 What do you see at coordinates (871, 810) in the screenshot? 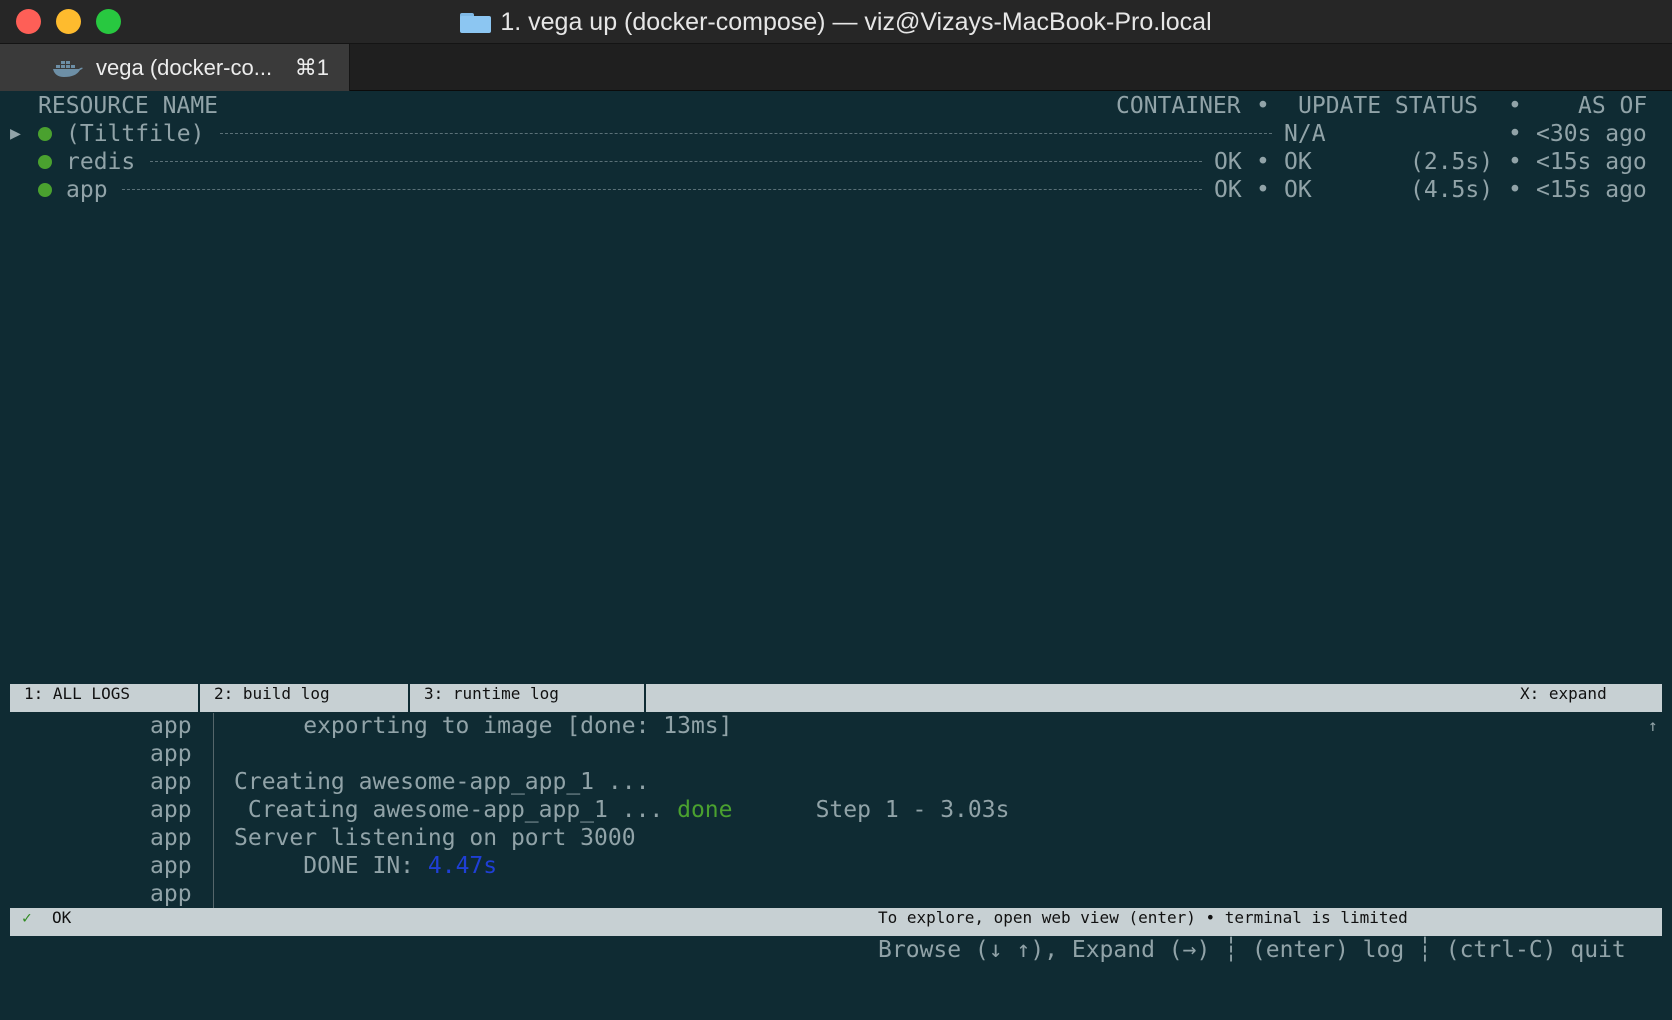
I see `log-step-timing: Step 1 - 3.03s` at bounding box center [871, 810].